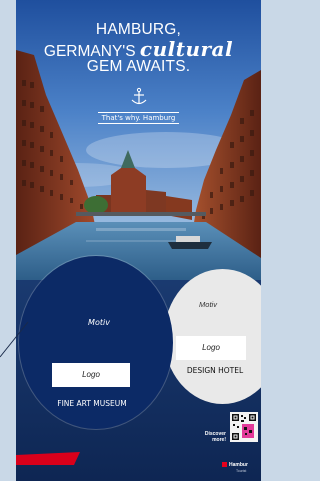  What do you see at coordinates (241, 471) in the screenshot?
I see `brand-subline: Tourist` at bounding box center [241, 471].